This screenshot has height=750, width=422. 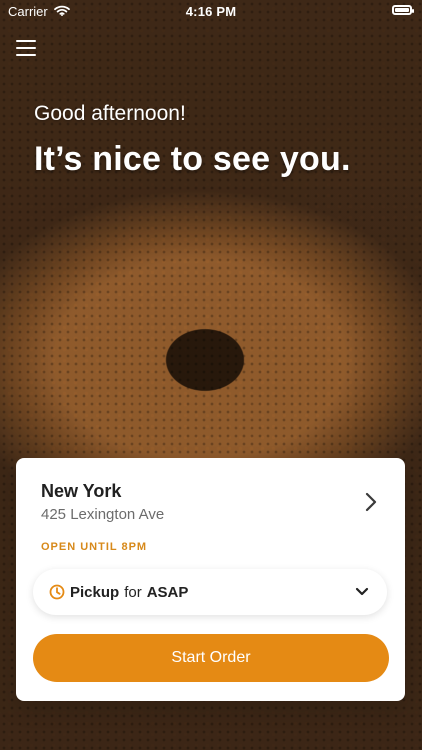 What do you see at coordinates (26, 41) in the screenshot?
I see `hamburger-menu-icon` at bounding box center [26, 41].